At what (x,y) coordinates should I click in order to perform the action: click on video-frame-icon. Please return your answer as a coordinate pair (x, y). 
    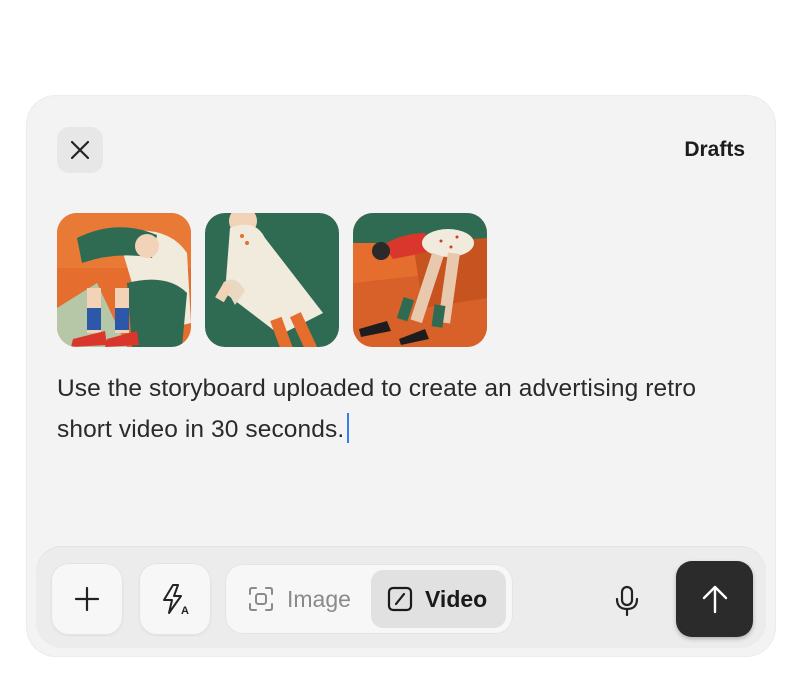
    Looking at the image, I should click on (400, 599).